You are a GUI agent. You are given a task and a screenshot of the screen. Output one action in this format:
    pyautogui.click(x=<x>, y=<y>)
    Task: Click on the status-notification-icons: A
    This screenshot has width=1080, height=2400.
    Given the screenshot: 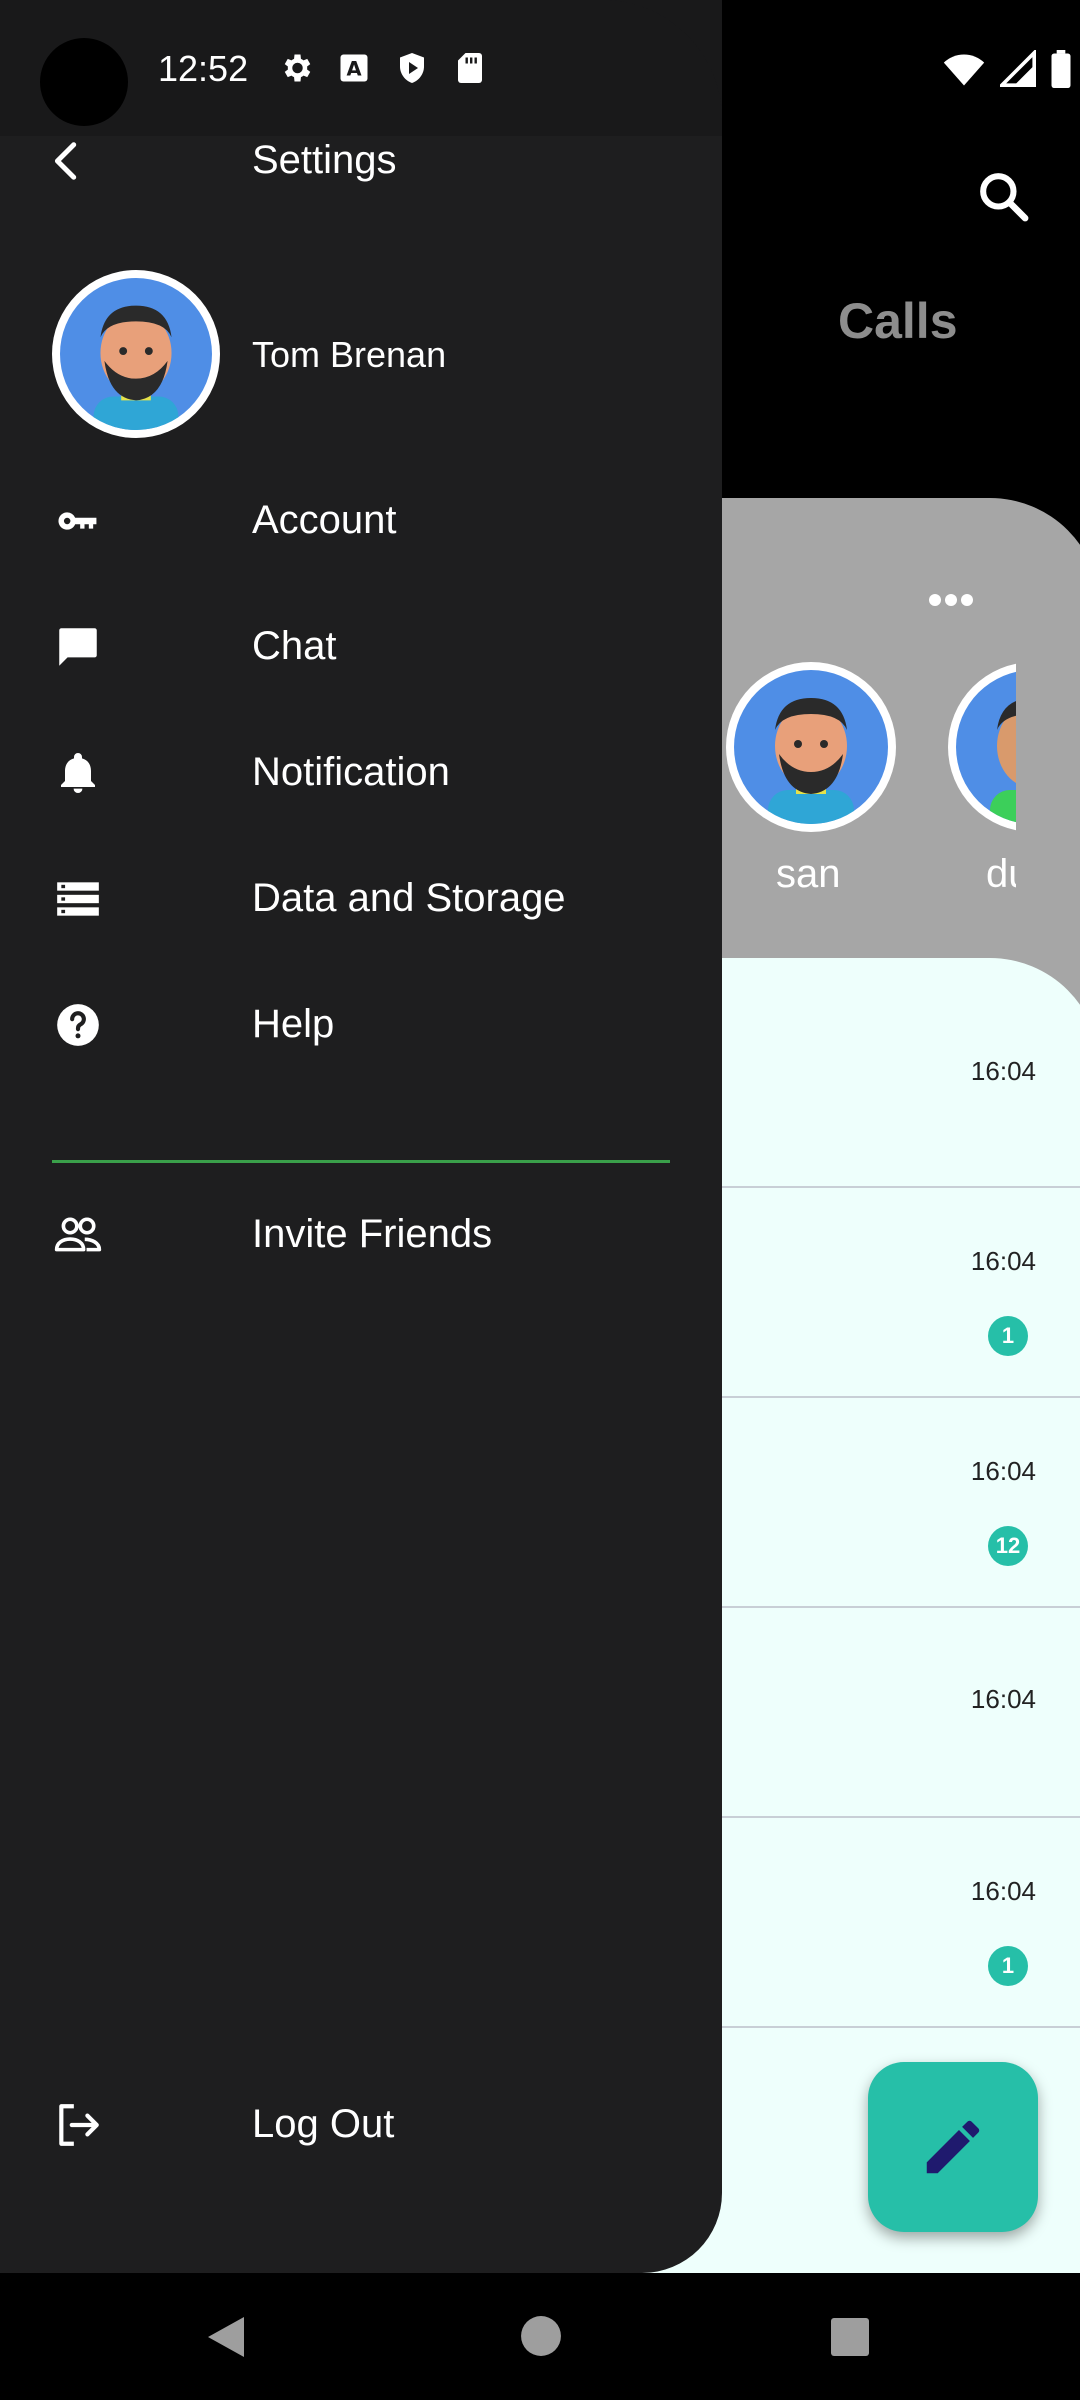 What is the action you would take?
    pyautogui.click(x=383, y=69)
    